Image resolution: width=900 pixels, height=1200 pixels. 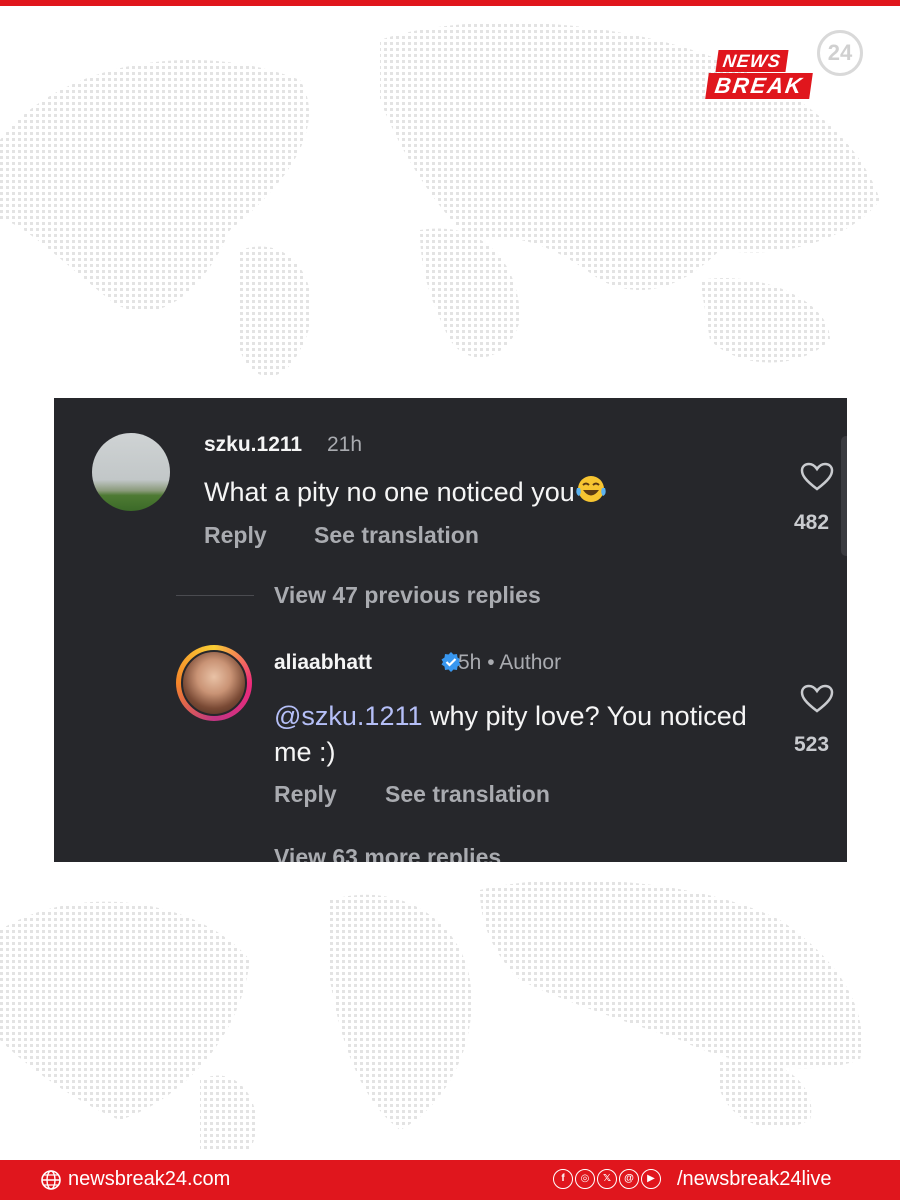 I want to click on scroll-edge, so click(x=844, y=496).